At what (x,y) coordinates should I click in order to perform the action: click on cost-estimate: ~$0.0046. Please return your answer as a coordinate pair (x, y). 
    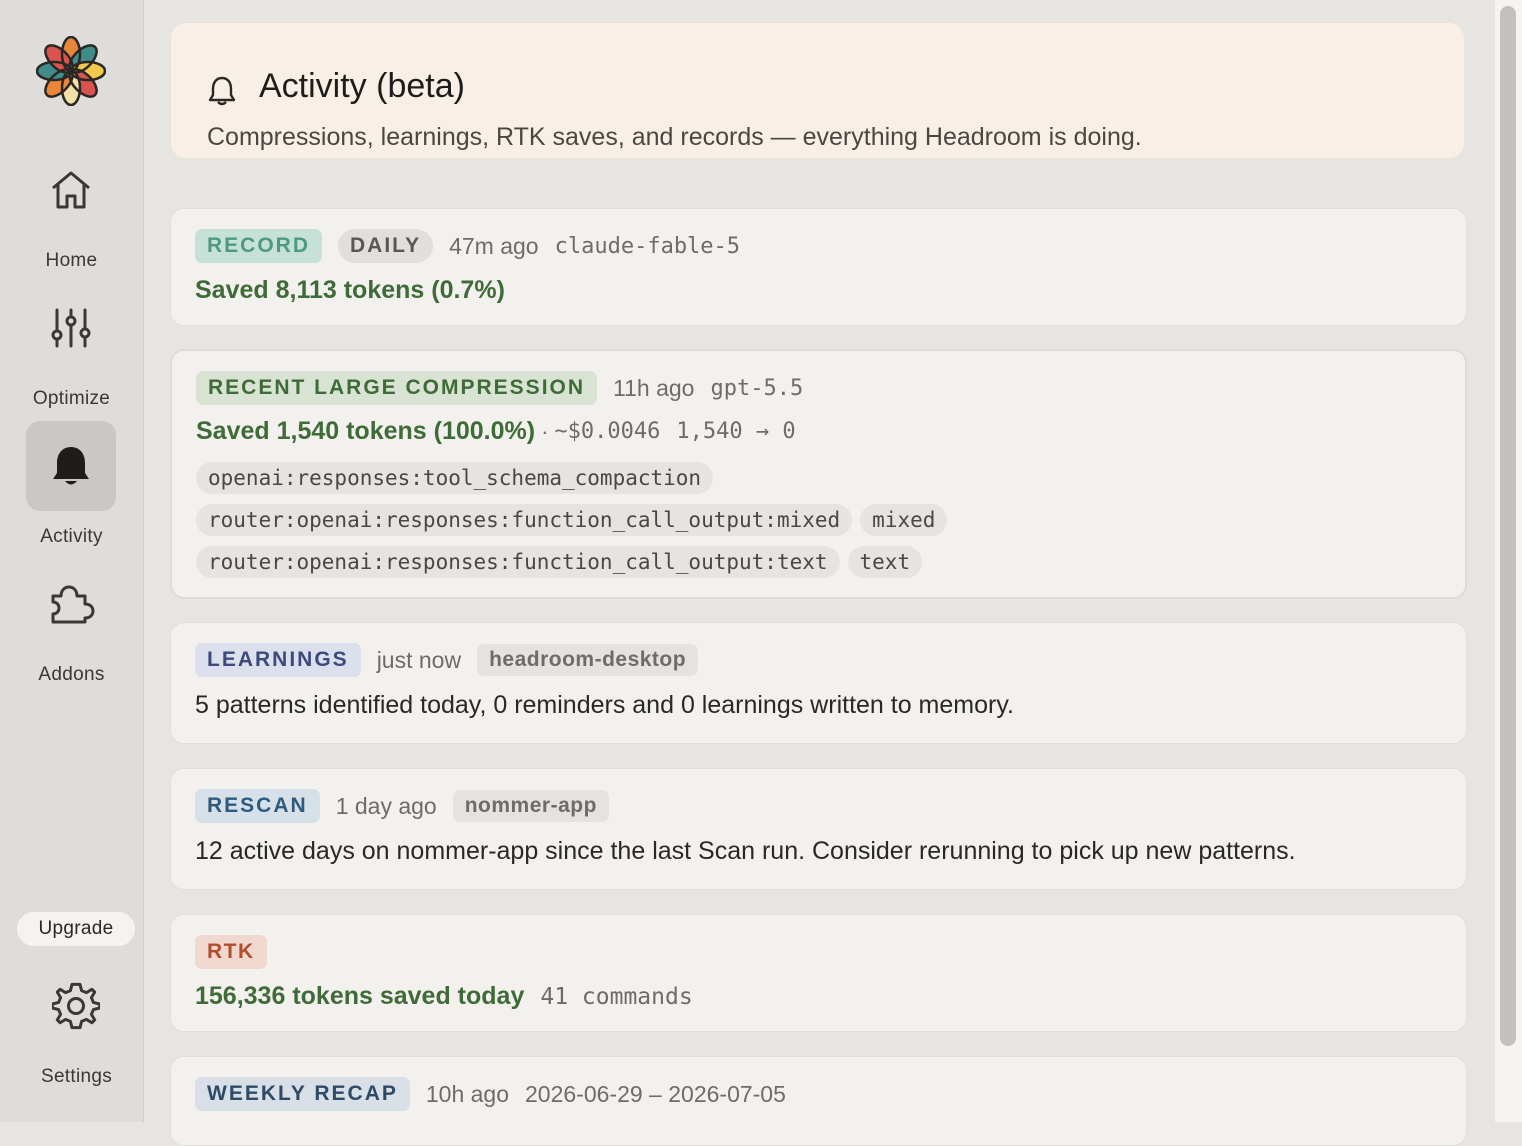
    Looking at the image, I should click on (607, 431).